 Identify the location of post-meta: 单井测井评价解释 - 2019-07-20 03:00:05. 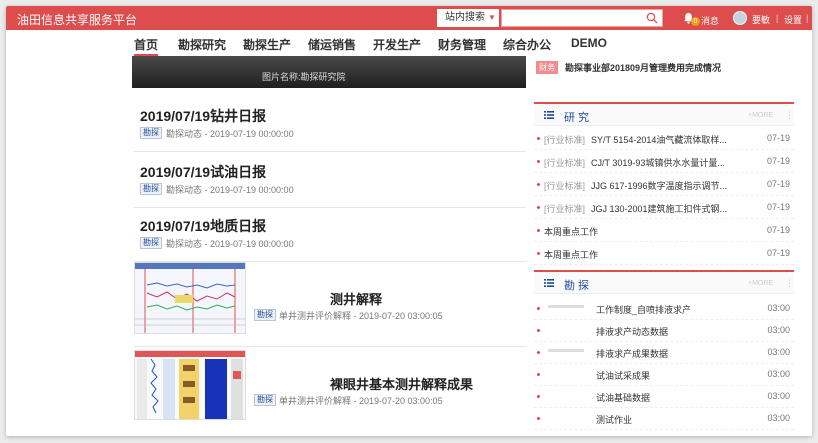
(361, 401).